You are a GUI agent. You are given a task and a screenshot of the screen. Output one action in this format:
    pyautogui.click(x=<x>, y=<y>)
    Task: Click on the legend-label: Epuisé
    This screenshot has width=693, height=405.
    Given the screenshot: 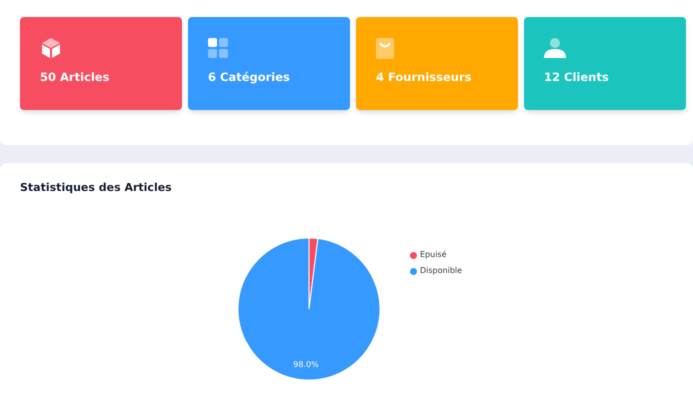 What is the action you would take?
    pyautogui.click(x=433, y=255)
    